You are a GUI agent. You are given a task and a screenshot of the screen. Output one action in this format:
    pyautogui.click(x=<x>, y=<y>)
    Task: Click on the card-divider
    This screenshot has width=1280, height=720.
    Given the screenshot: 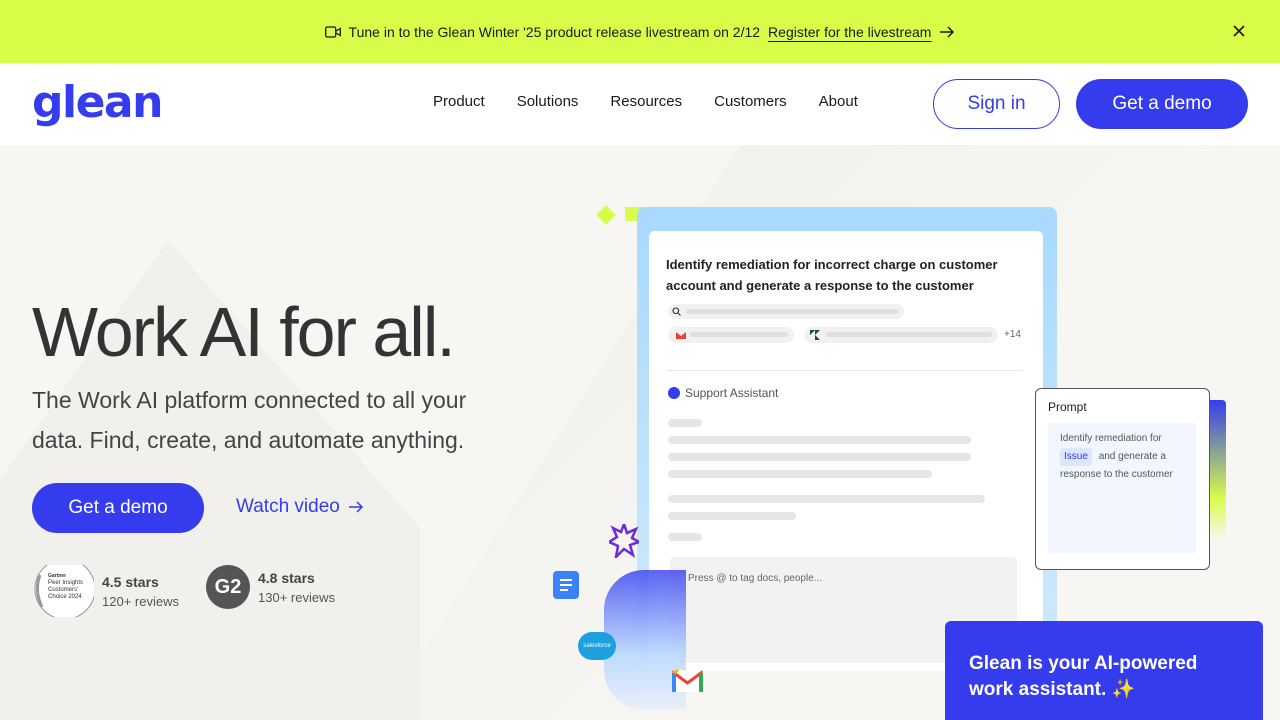 What is the action you would take?
    pyautogui.click(x=845, y=370)
    